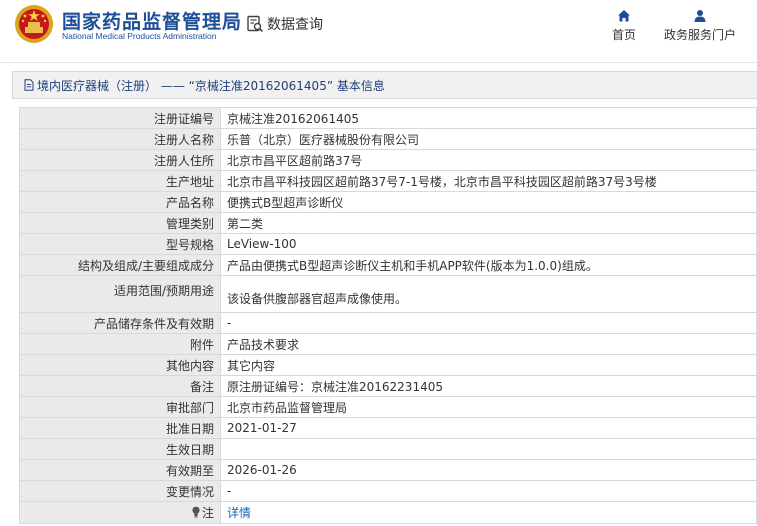  I want to click on table-row: 产品名称 便携式B型超声诊断仪, so click(388, 202).